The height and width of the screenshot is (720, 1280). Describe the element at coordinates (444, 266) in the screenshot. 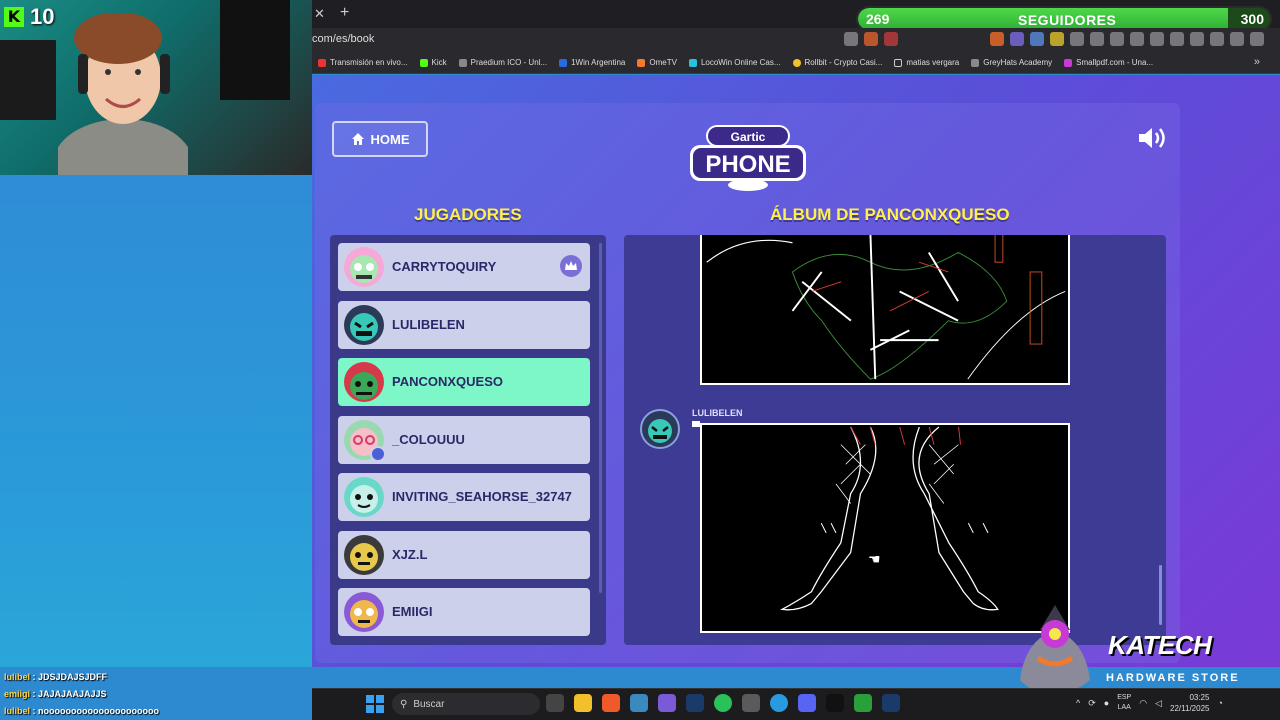

I see `player-name: CARRYTOQUIRY` at that location.